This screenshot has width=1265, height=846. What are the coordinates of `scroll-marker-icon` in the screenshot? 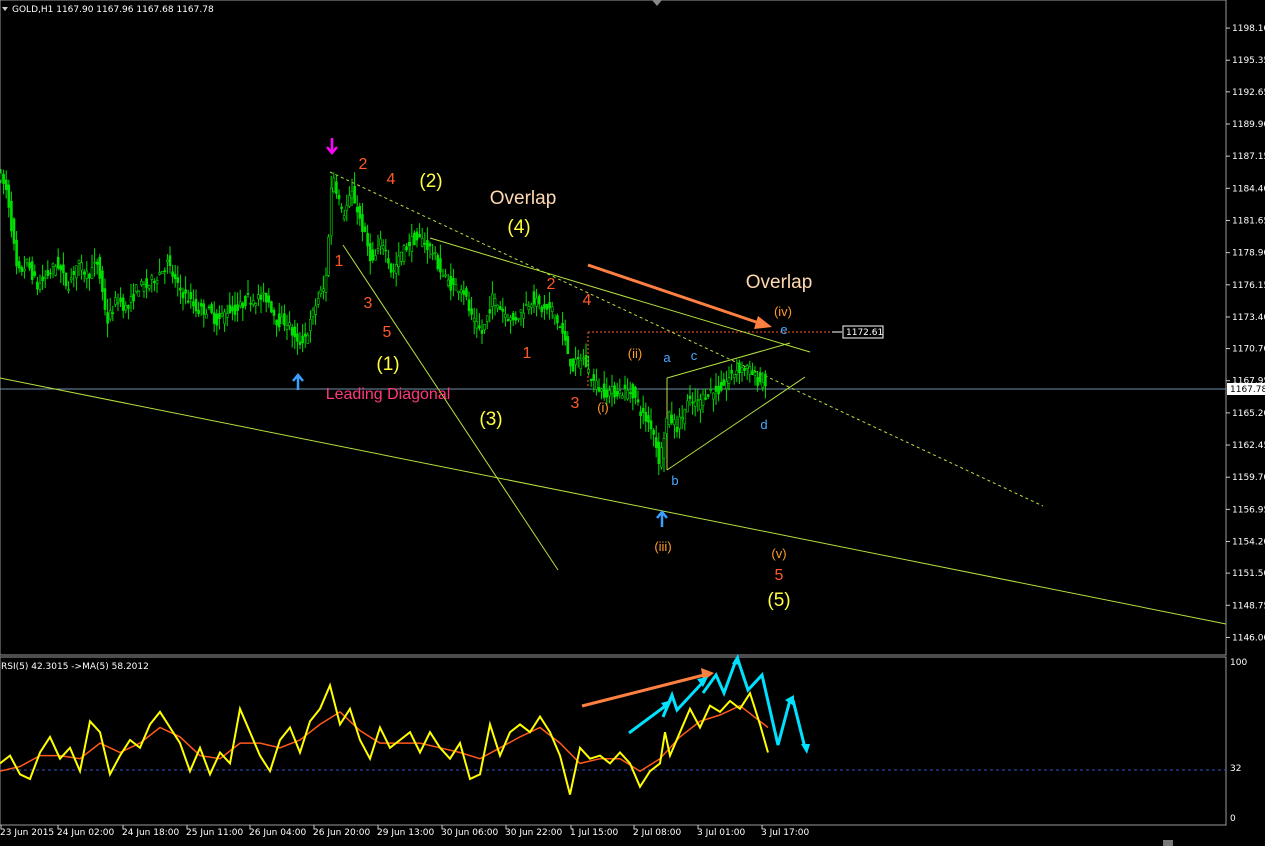 It's located at (657, 3).